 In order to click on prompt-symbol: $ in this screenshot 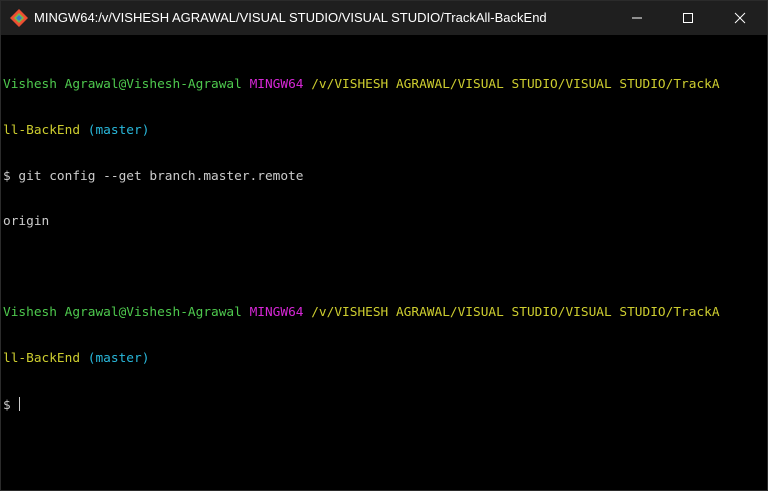, I will do `click(7, 405)`.